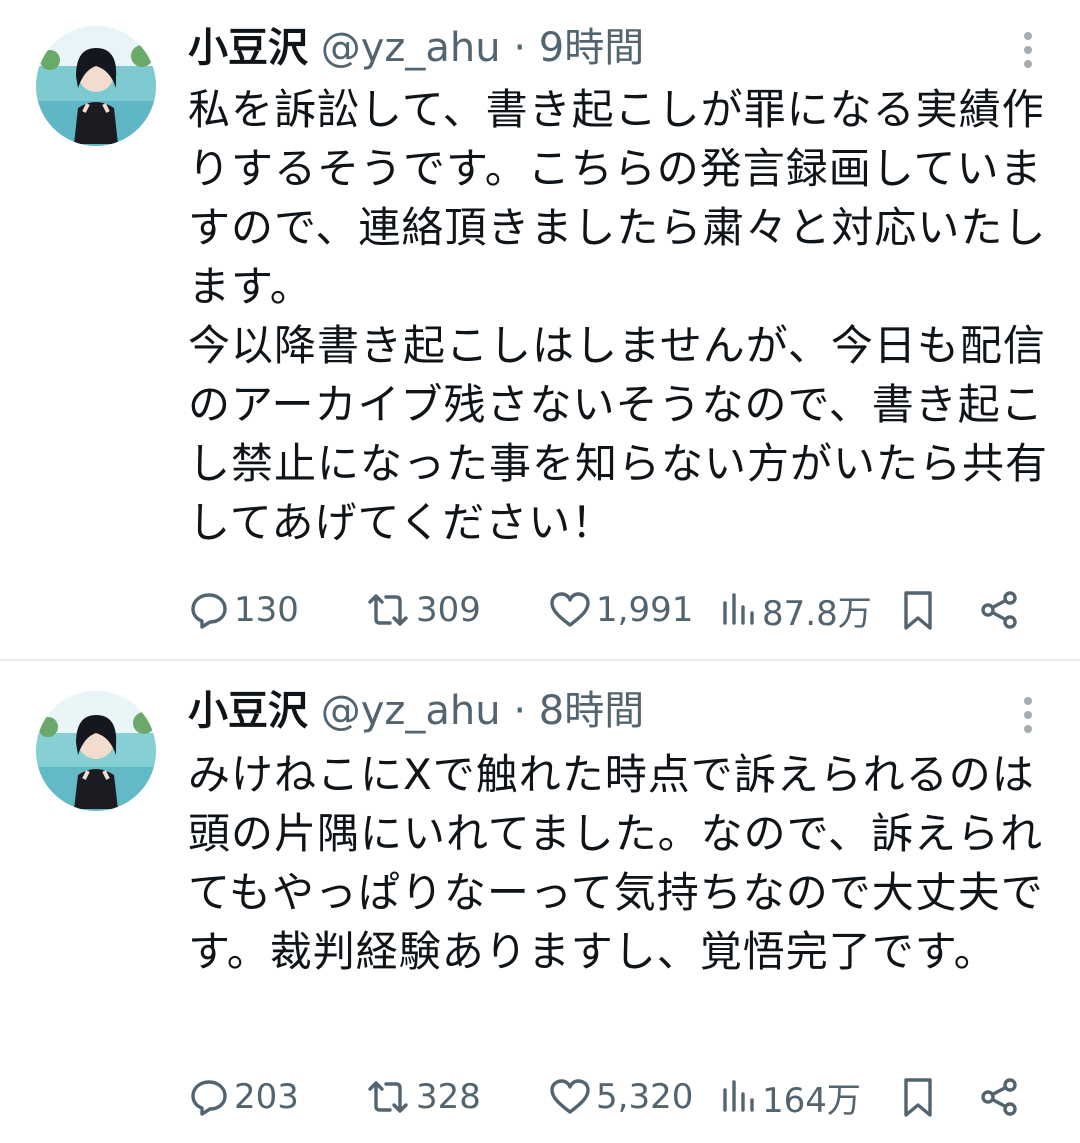 Image resolution: width=1080 pixels, height=1143 pixels. Describe the element at coordinates (266, 1097) in the screenshot. I see `reply-count: 203` at that location.